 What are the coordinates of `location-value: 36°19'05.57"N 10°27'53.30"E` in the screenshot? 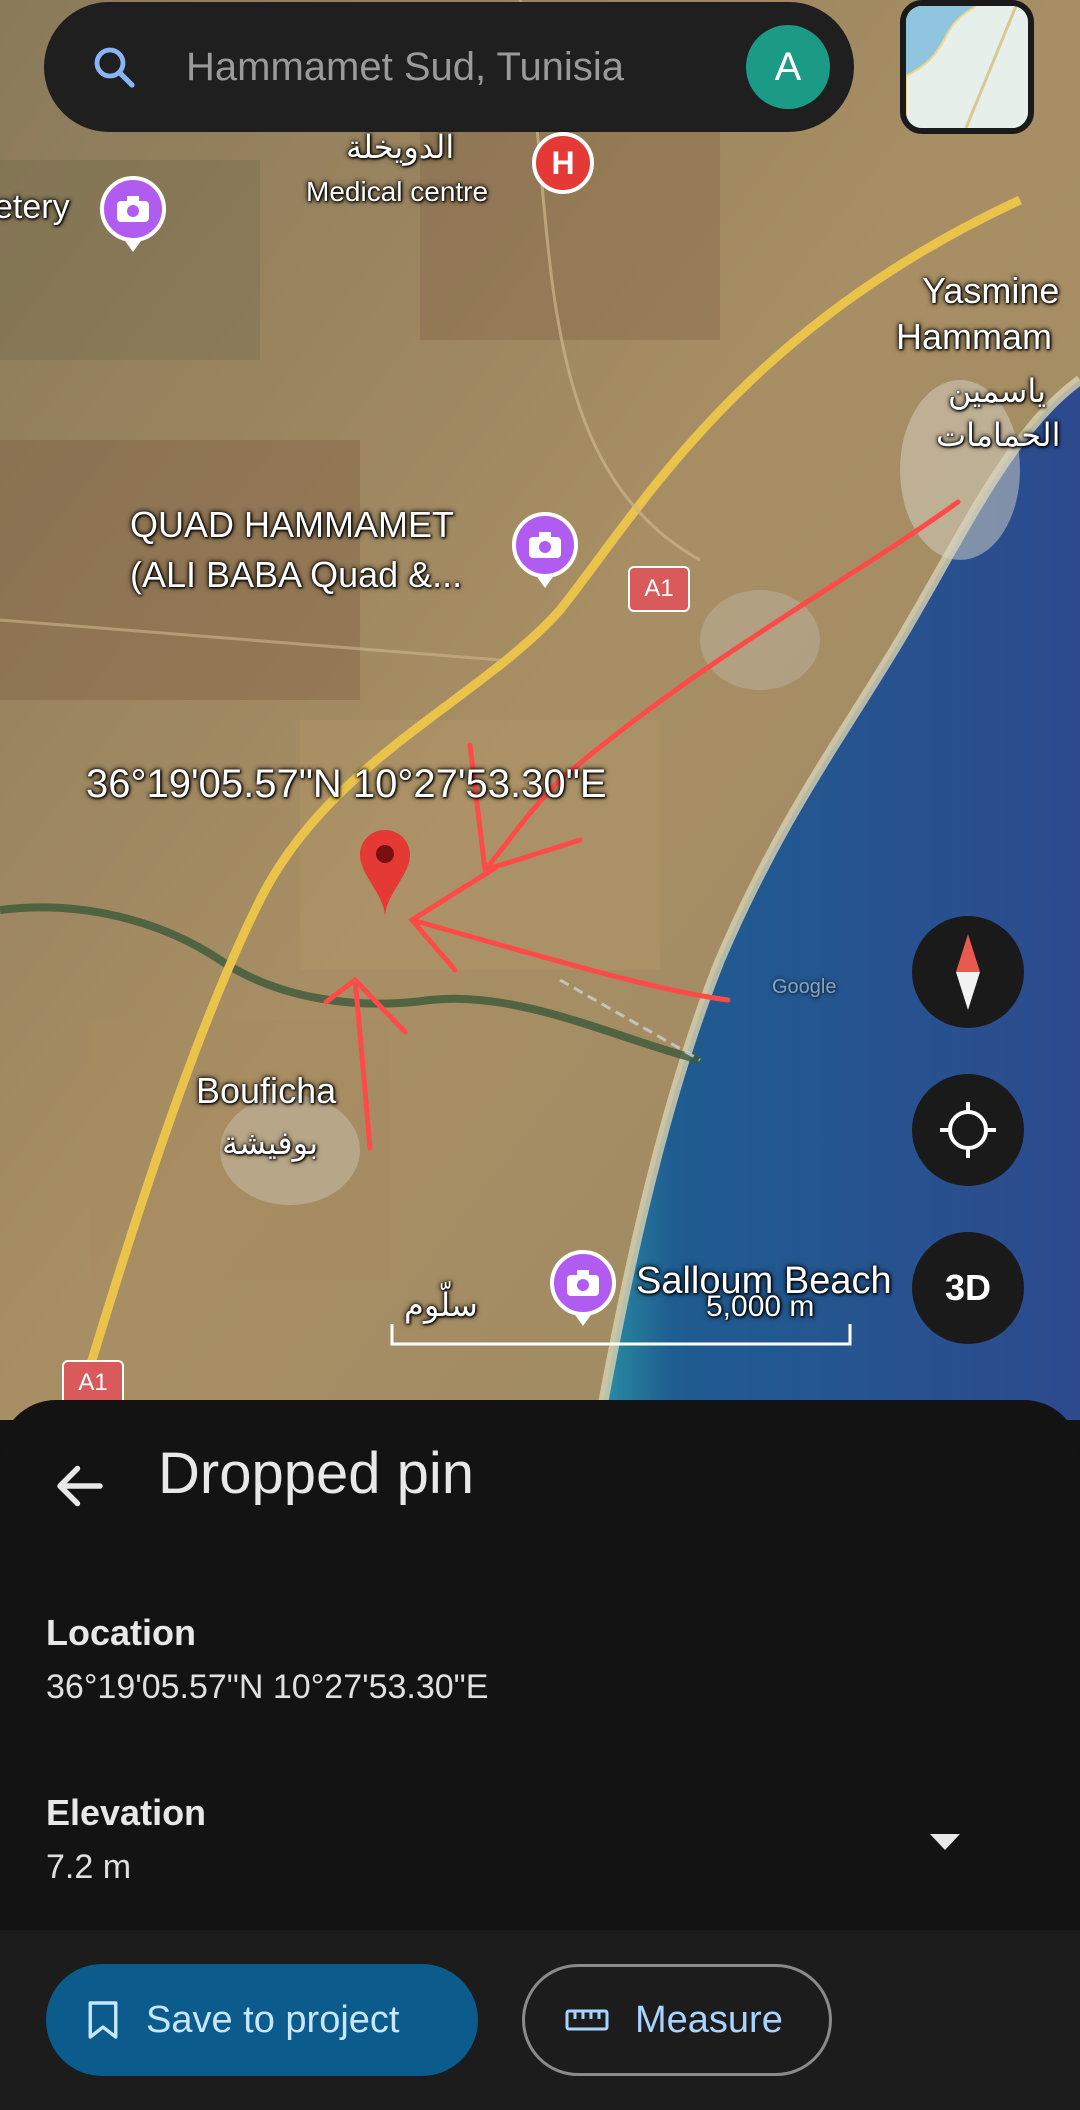 It's located at (267, 1687).